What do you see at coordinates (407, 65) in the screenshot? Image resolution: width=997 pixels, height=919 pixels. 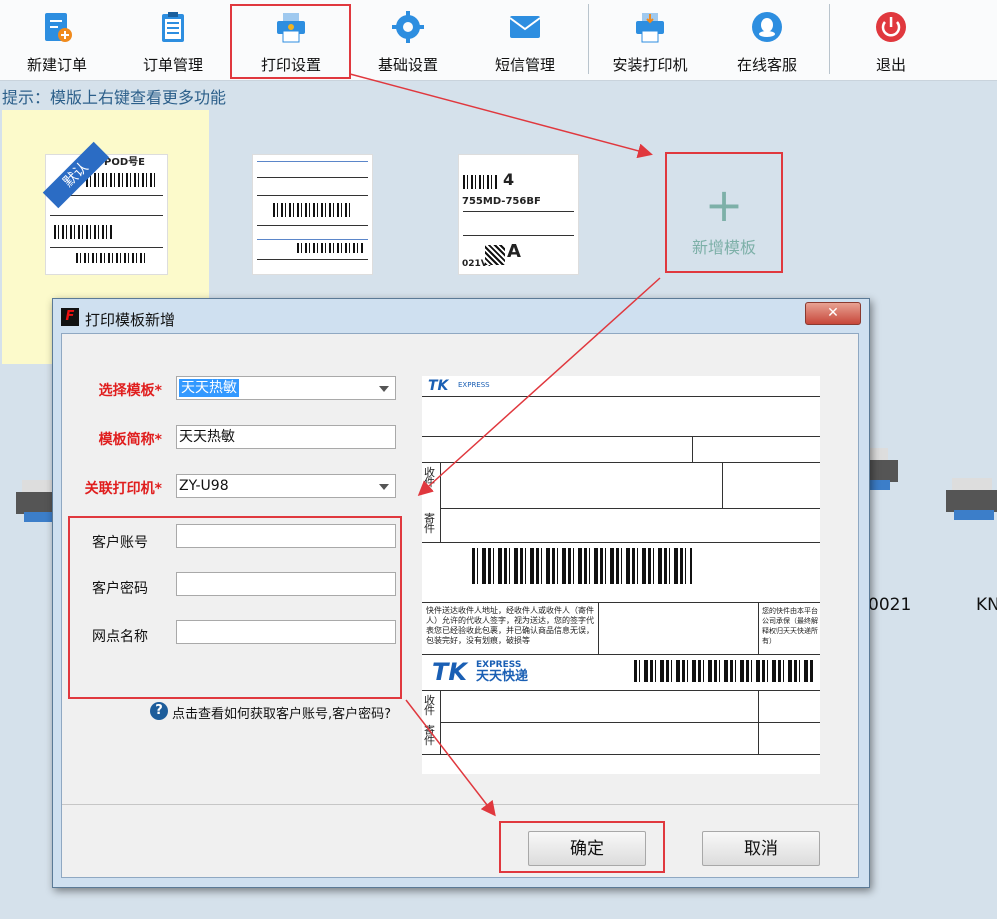 I see `basic-settings-label: 基础设置` at bounding box center [407, 65].